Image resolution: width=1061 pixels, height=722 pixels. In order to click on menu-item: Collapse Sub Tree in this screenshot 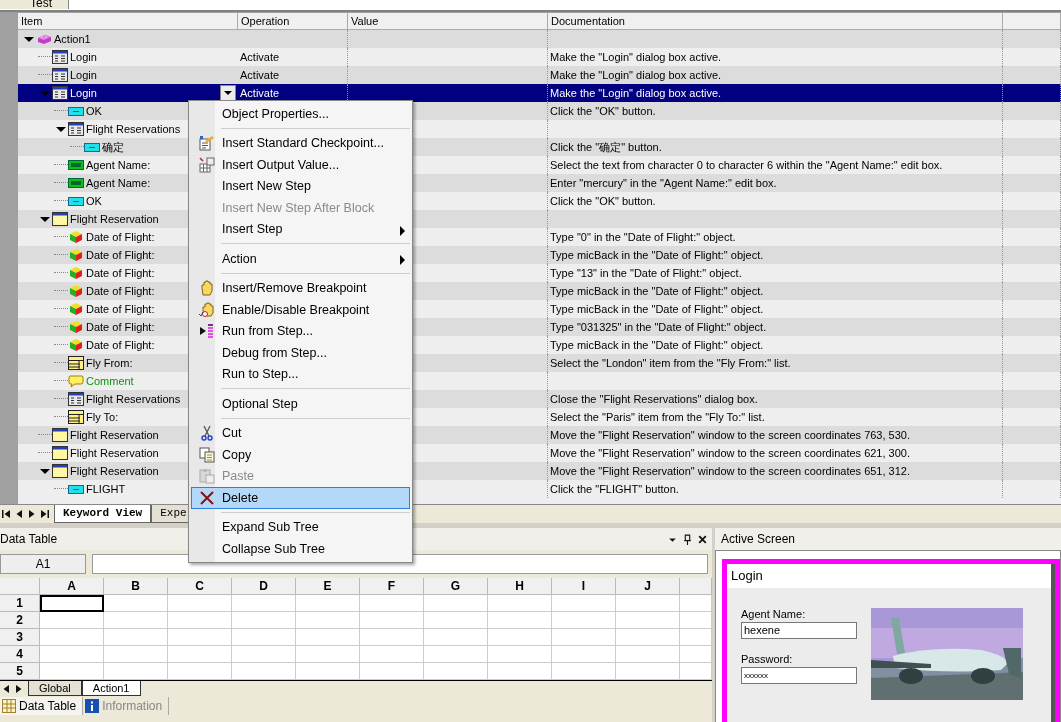, I will do `click(300, 549)`.